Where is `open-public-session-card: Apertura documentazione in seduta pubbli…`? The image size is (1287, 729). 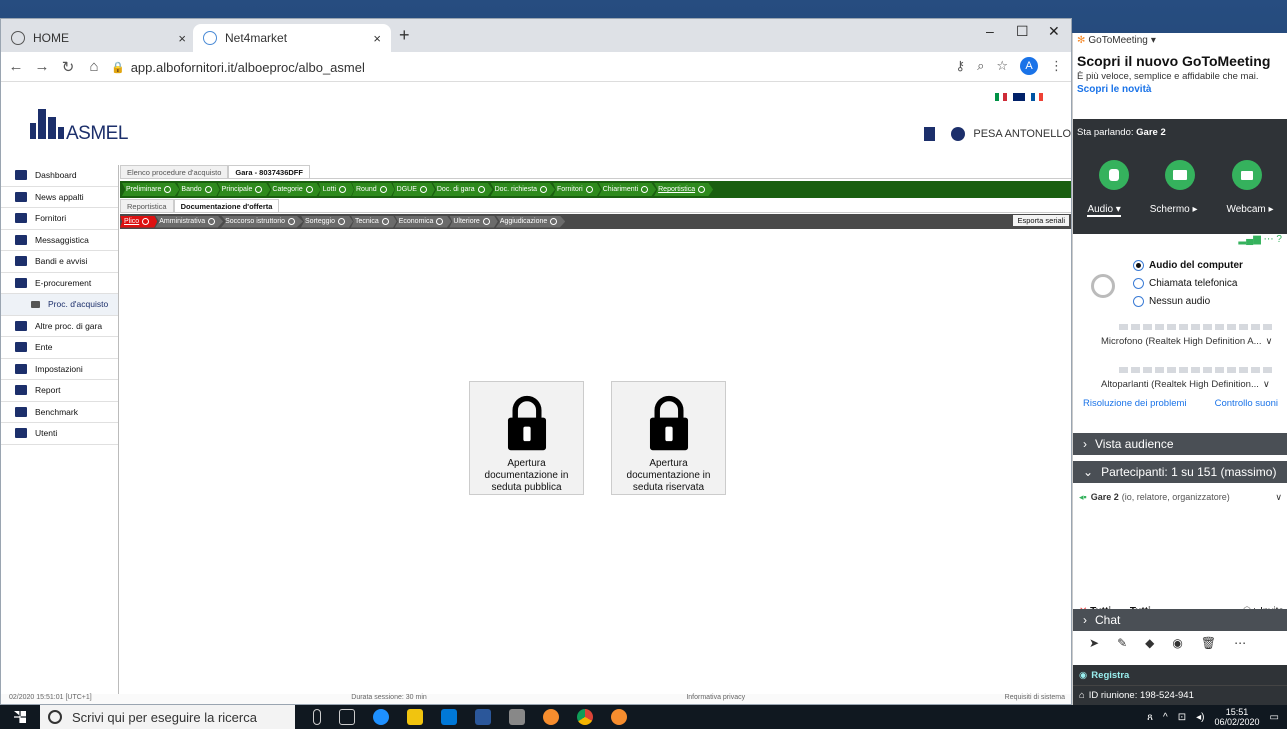 open-public-session-card: Apertura documentazione in seduta pubbli… is located at coordinates (526, 438).